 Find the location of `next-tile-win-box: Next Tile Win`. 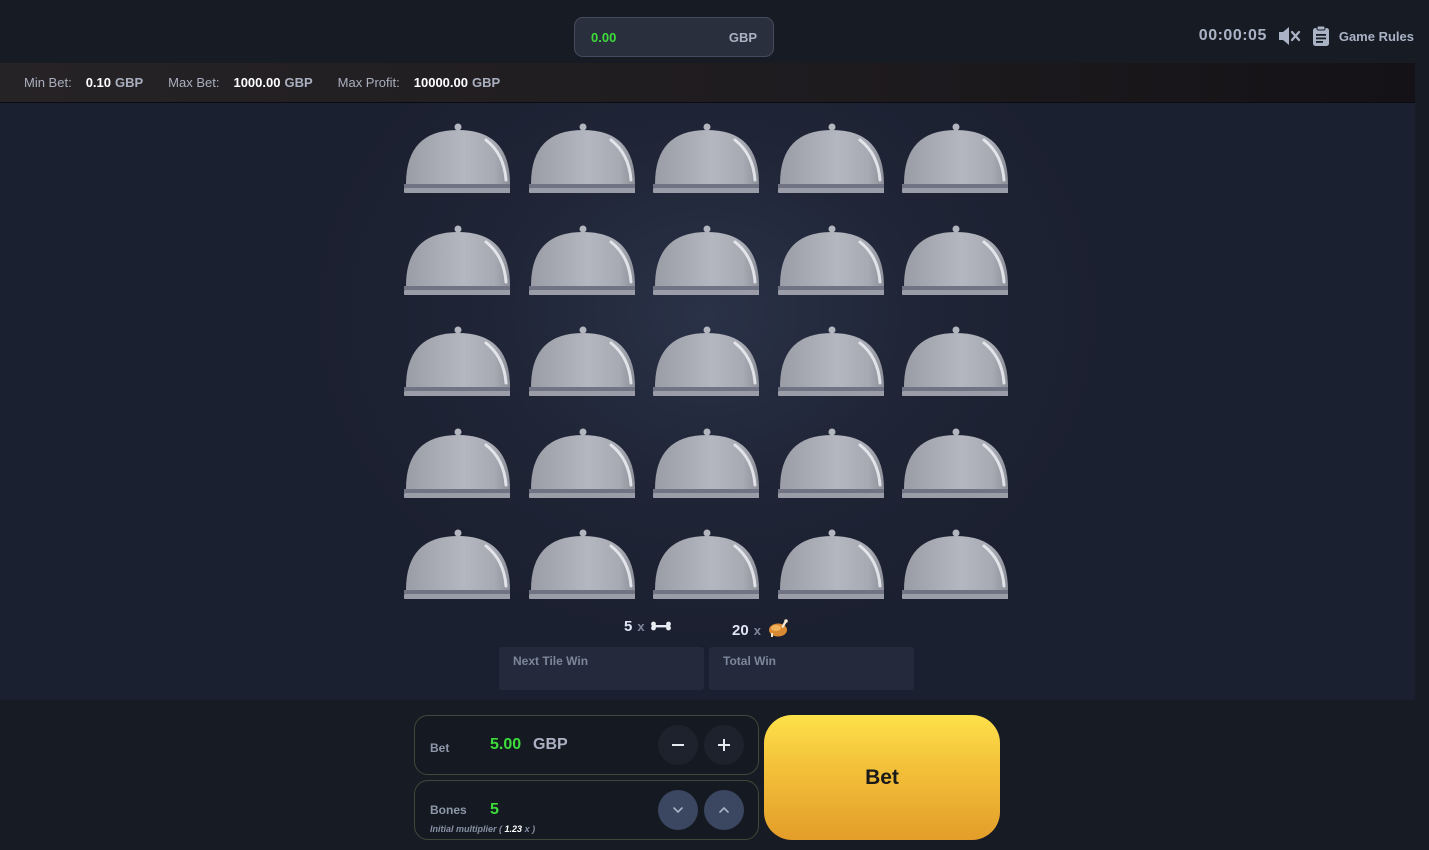

next-tile-win-box: Next Tile Win is located at coordinates (601, 668).